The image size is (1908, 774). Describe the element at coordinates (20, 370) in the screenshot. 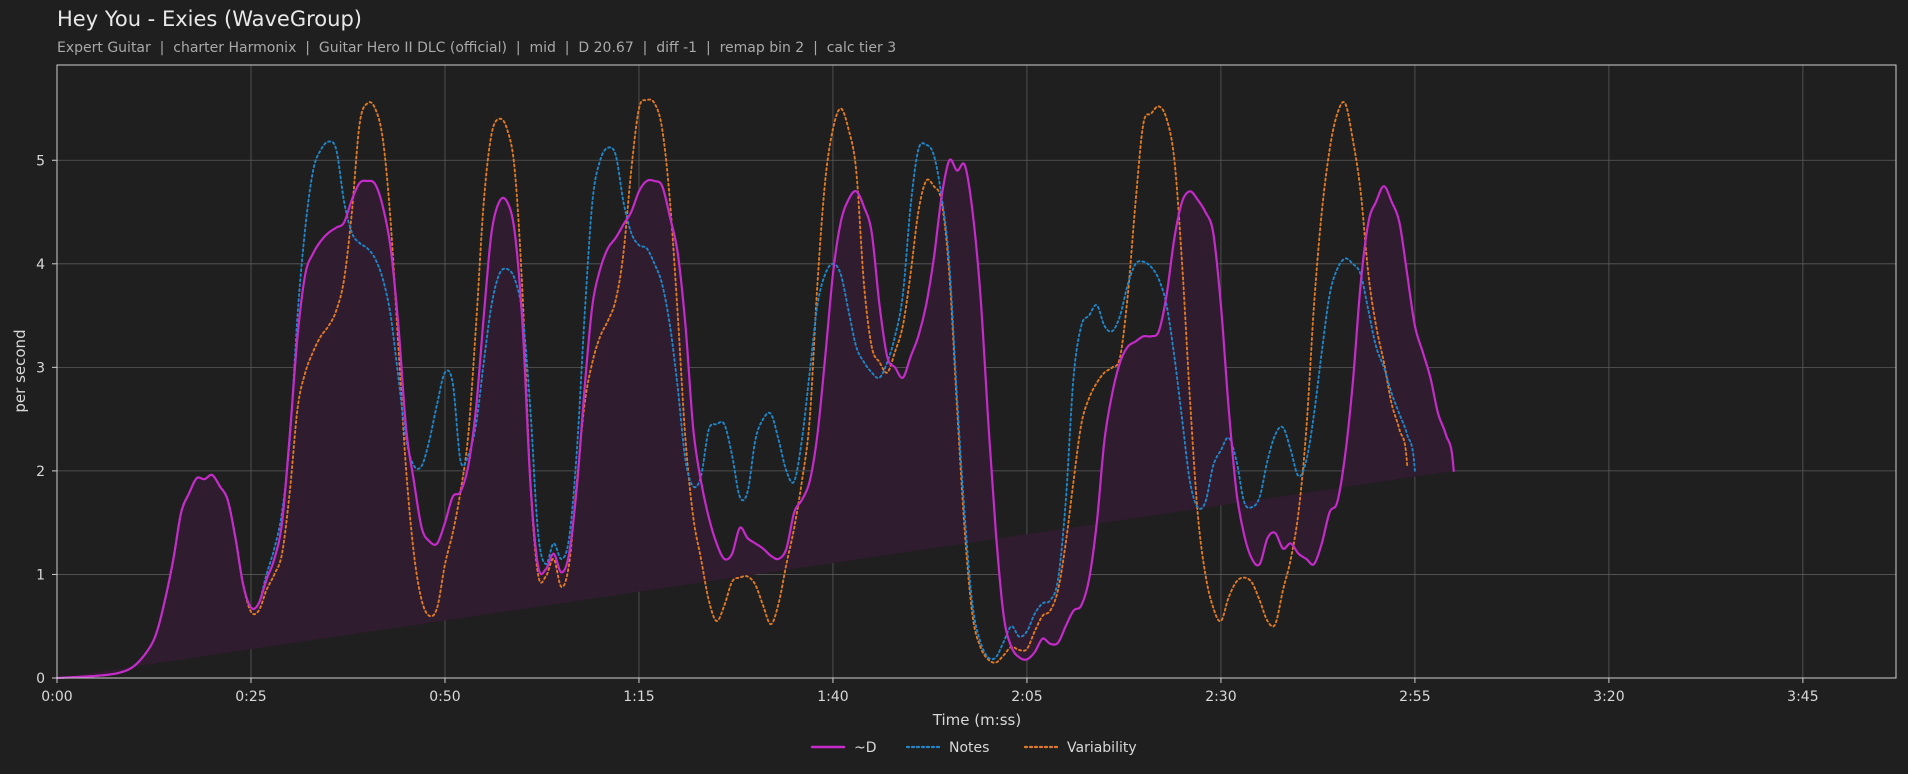

I see `y-axis-label: per second` at that location.